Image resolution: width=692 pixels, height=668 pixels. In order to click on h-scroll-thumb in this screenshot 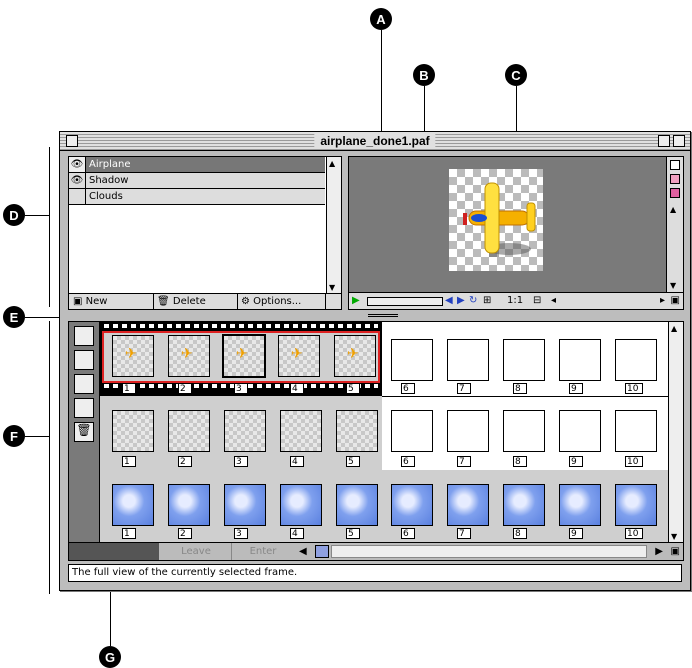, I will do `click(322, 551)`.